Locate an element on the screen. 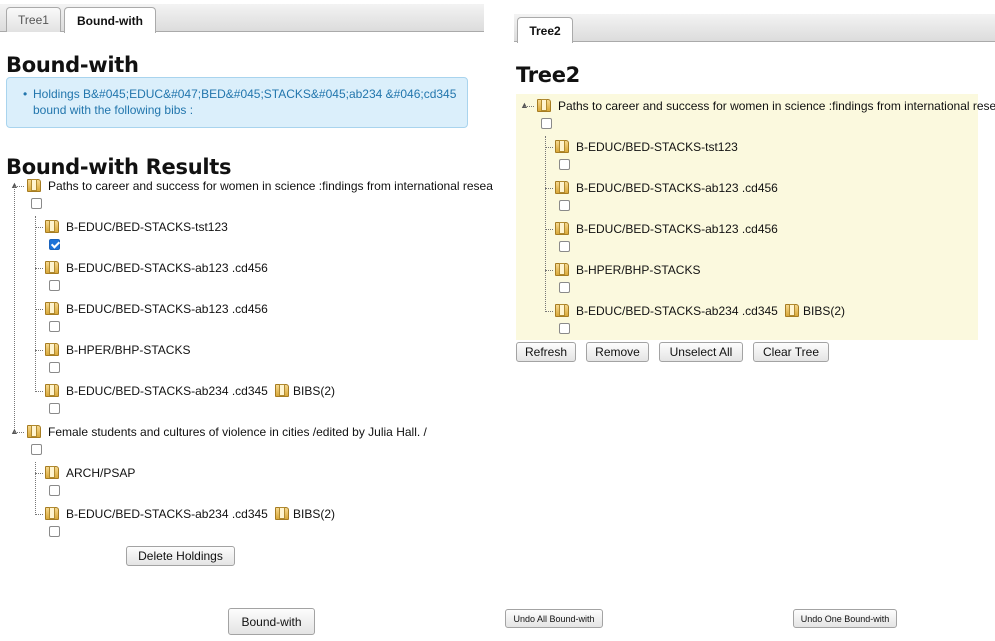  left-tab-bar: Tree1 Bound-with is located at coordinates (242, 18).